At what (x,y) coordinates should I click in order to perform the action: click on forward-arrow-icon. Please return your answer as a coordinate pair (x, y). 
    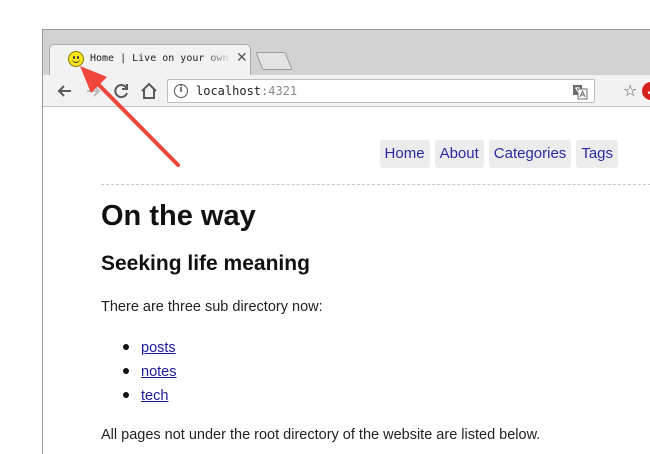
    Looking at the image, I should click on (93, 91).